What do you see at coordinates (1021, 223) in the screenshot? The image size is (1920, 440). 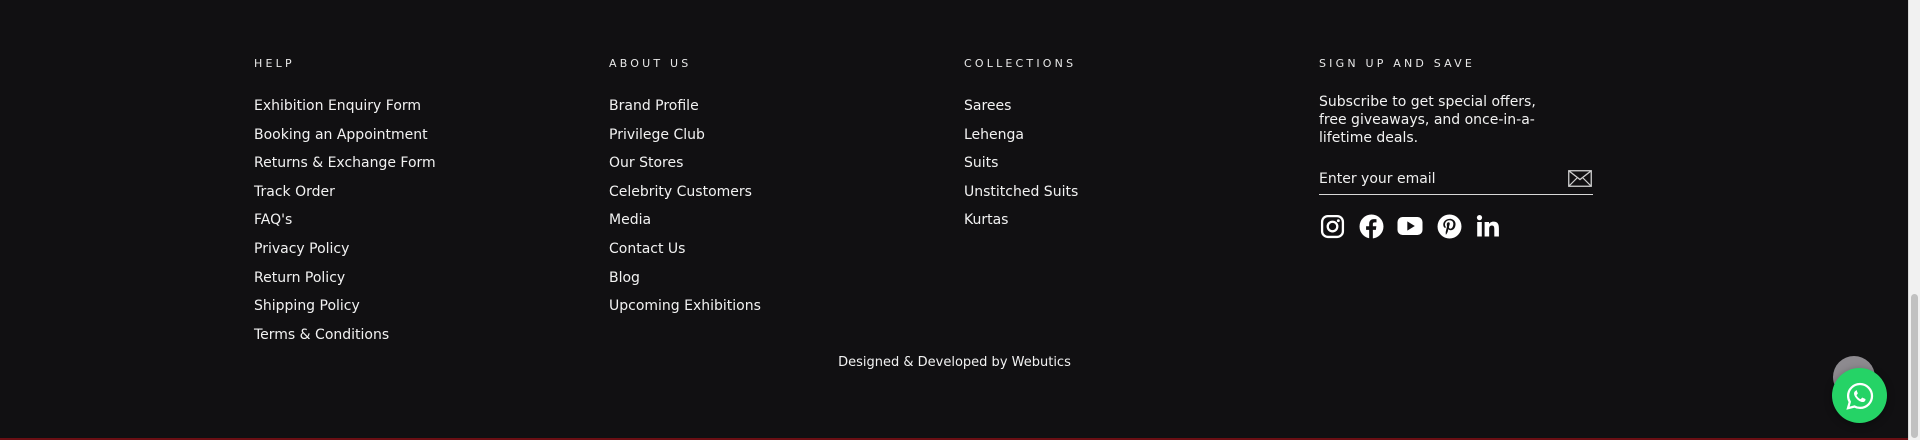 I see `list-item: Kurtas` at bounding box center [1021, 223].